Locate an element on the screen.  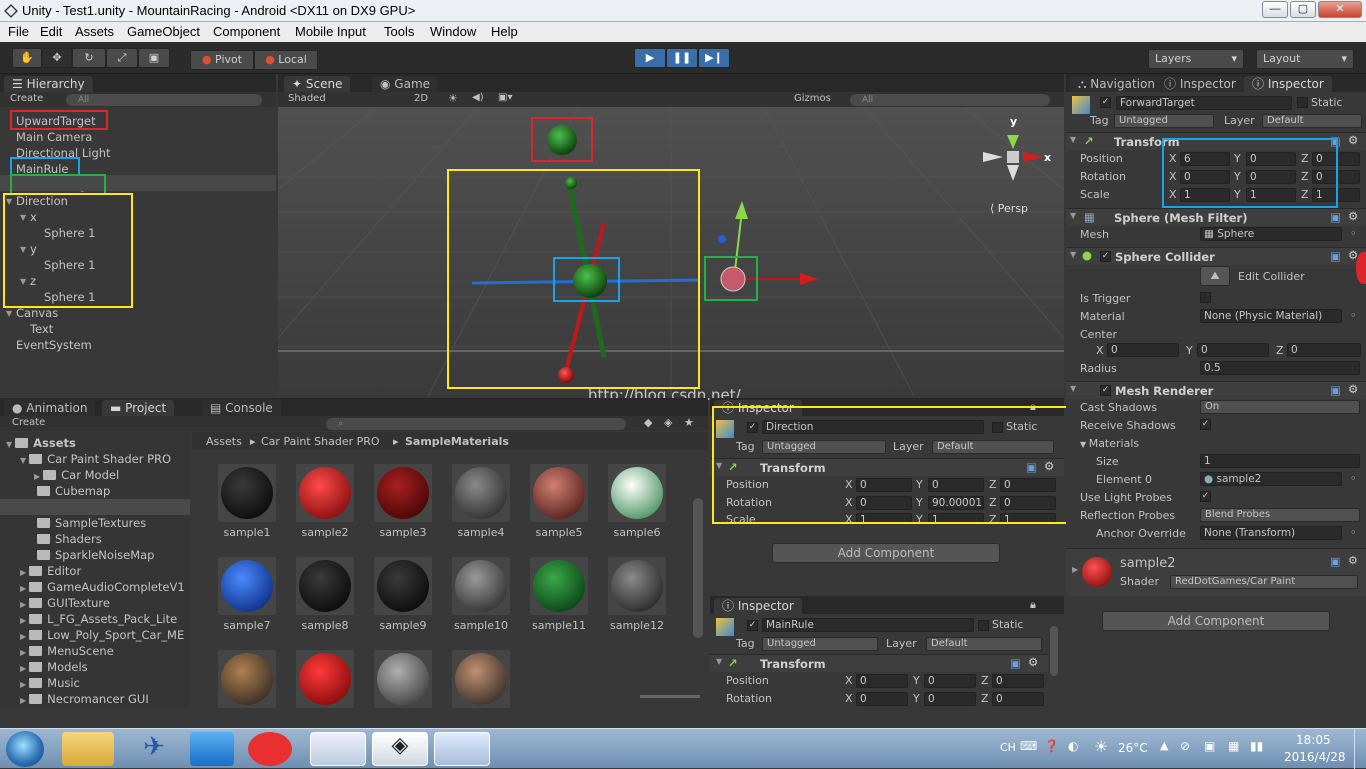
tab-navigation: ⛬ Navigation is located at coordinates (1116, 84).